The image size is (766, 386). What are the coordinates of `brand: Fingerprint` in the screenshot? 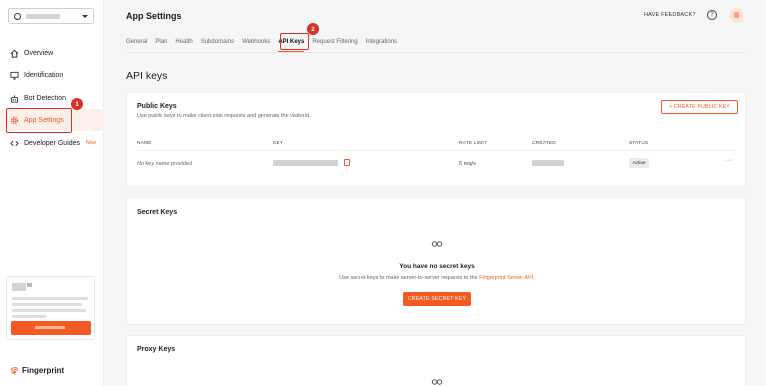 It's located at (37, 370).